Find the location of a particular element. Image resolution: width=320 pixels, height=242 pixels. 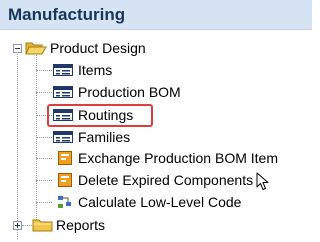

tree-node-exchange-production-bom-item: Exchange Production BOM Item is located at coordinates (156, 158).